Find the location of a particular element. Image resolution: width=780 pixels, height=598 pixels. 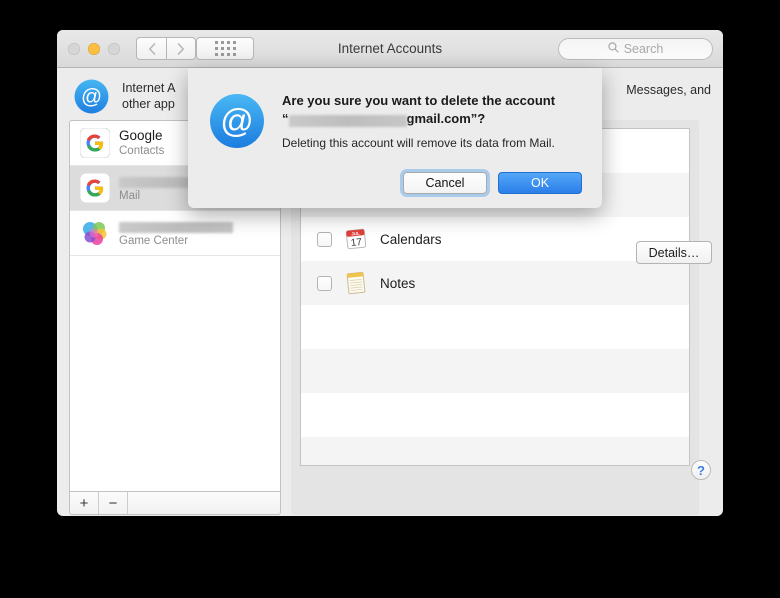

svg-text: 17 is located at coordinates (356, 243).